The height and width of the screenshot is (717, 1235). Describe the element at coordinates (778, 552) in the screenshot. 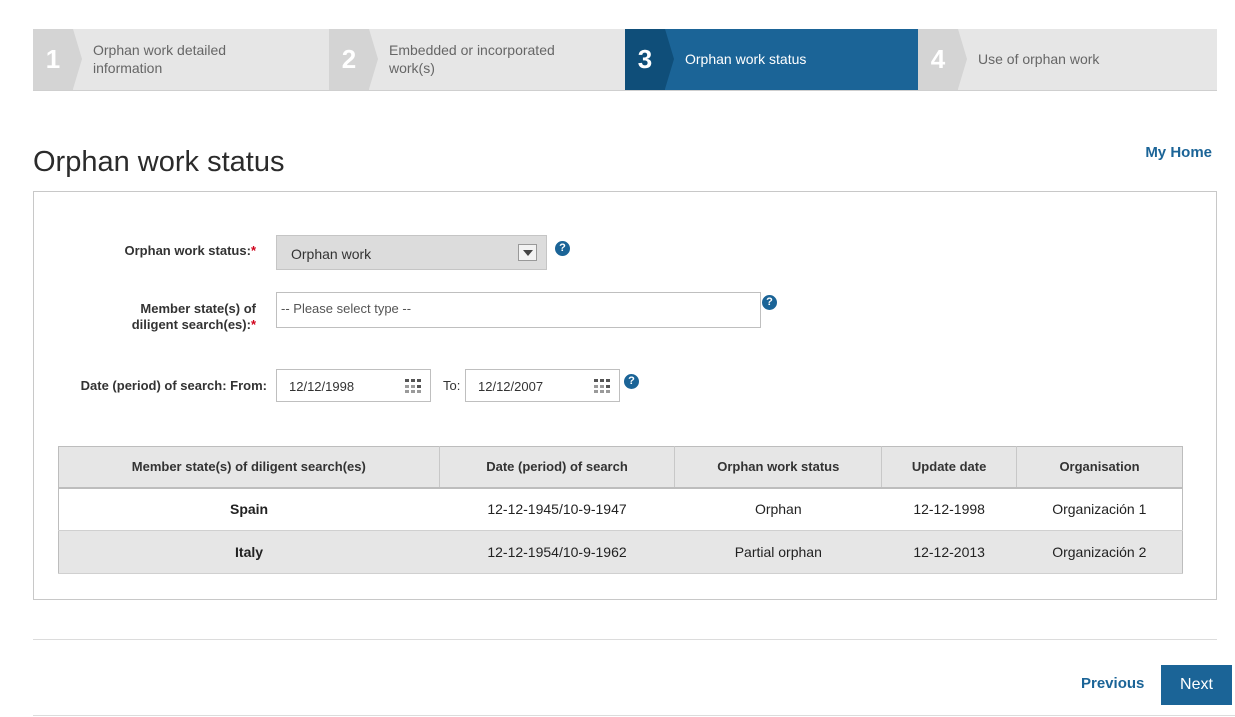

I see `cell-status: Partial orphan` at that location.